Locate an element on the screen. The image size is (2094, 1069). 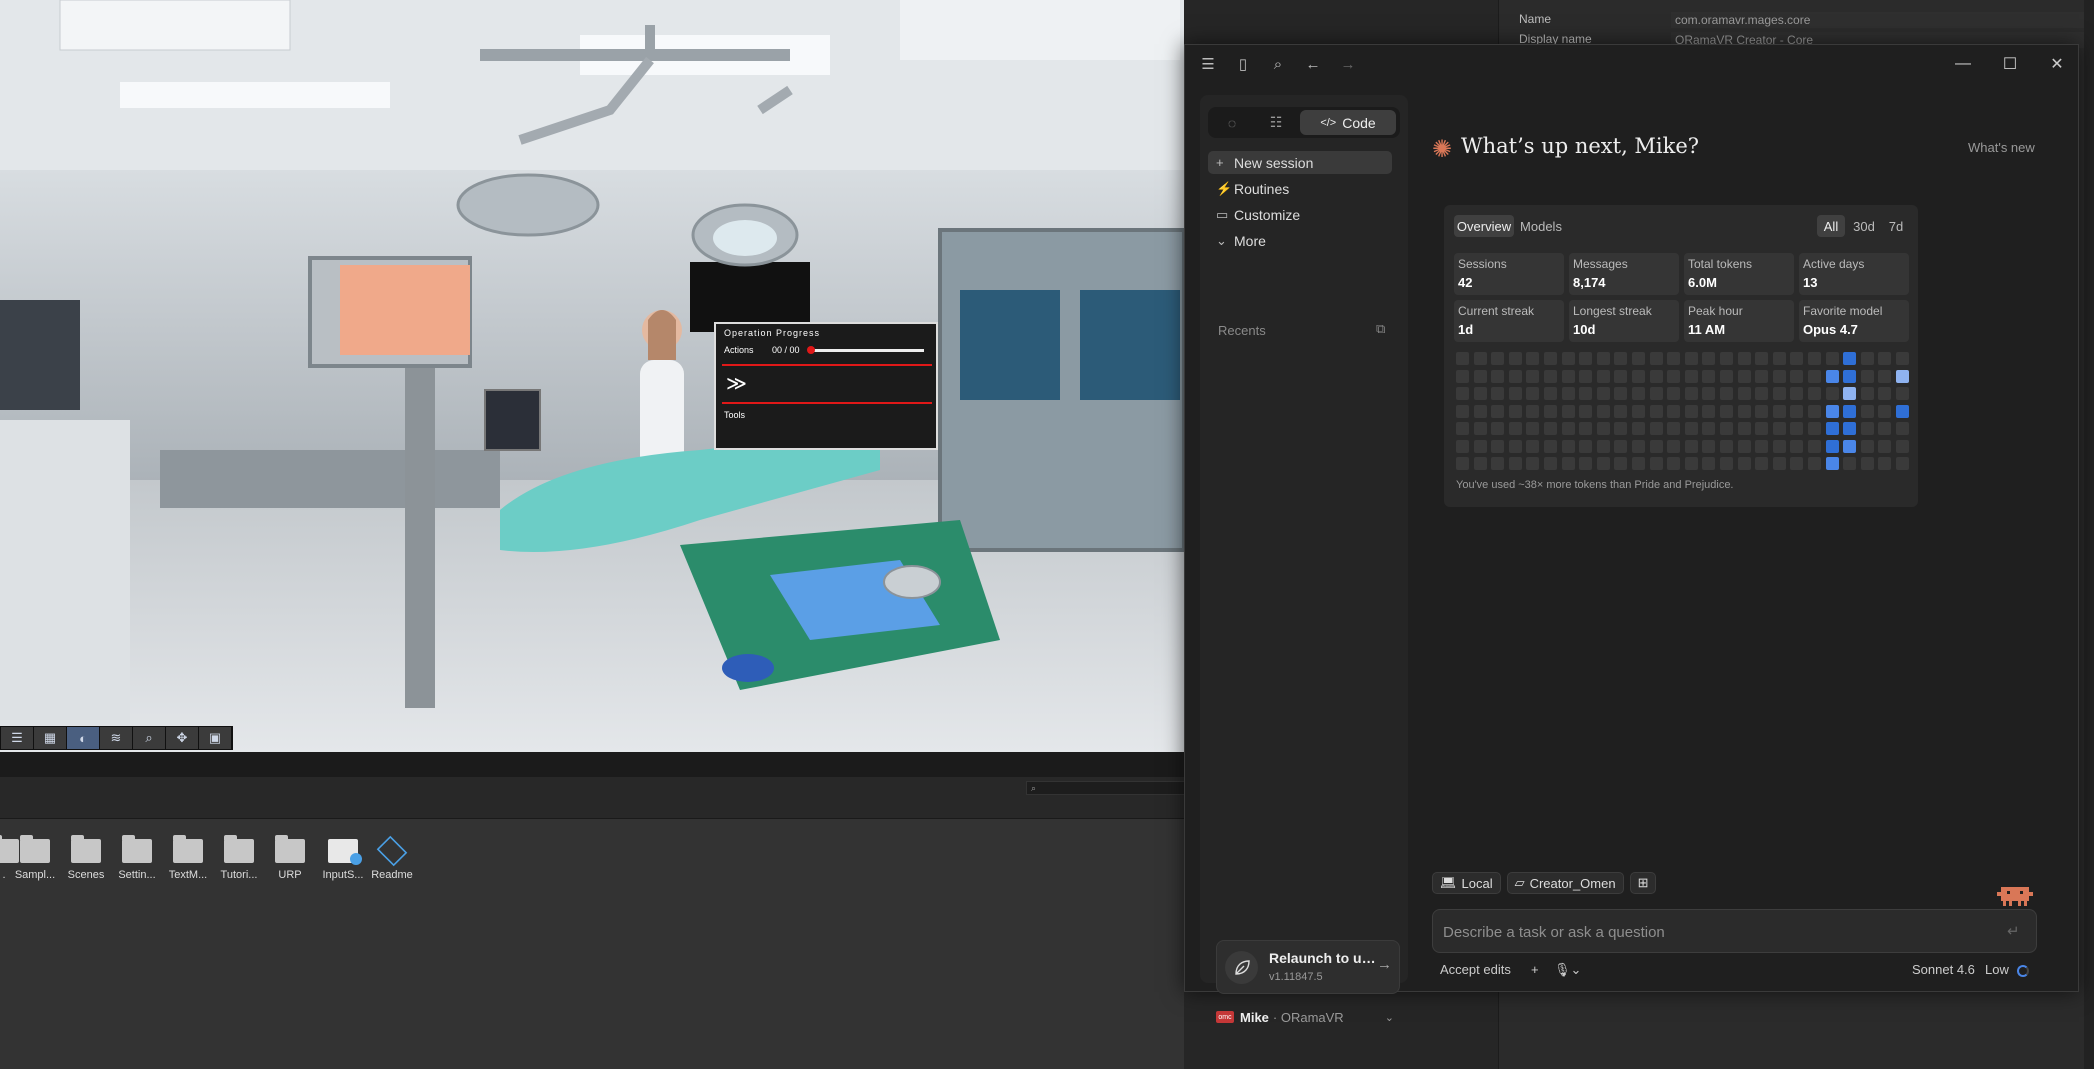
accept-edits-toggle: Accept edits is located at coordinates (1475, 969).